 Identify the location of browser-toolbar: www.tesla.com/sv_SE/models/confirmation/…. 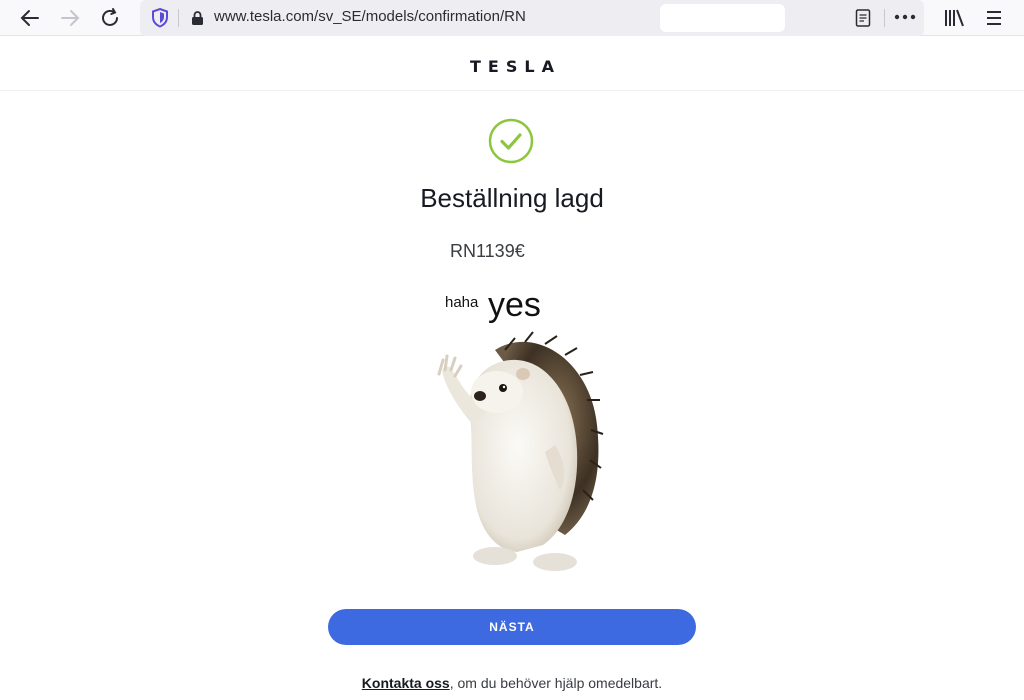
(512, 18).